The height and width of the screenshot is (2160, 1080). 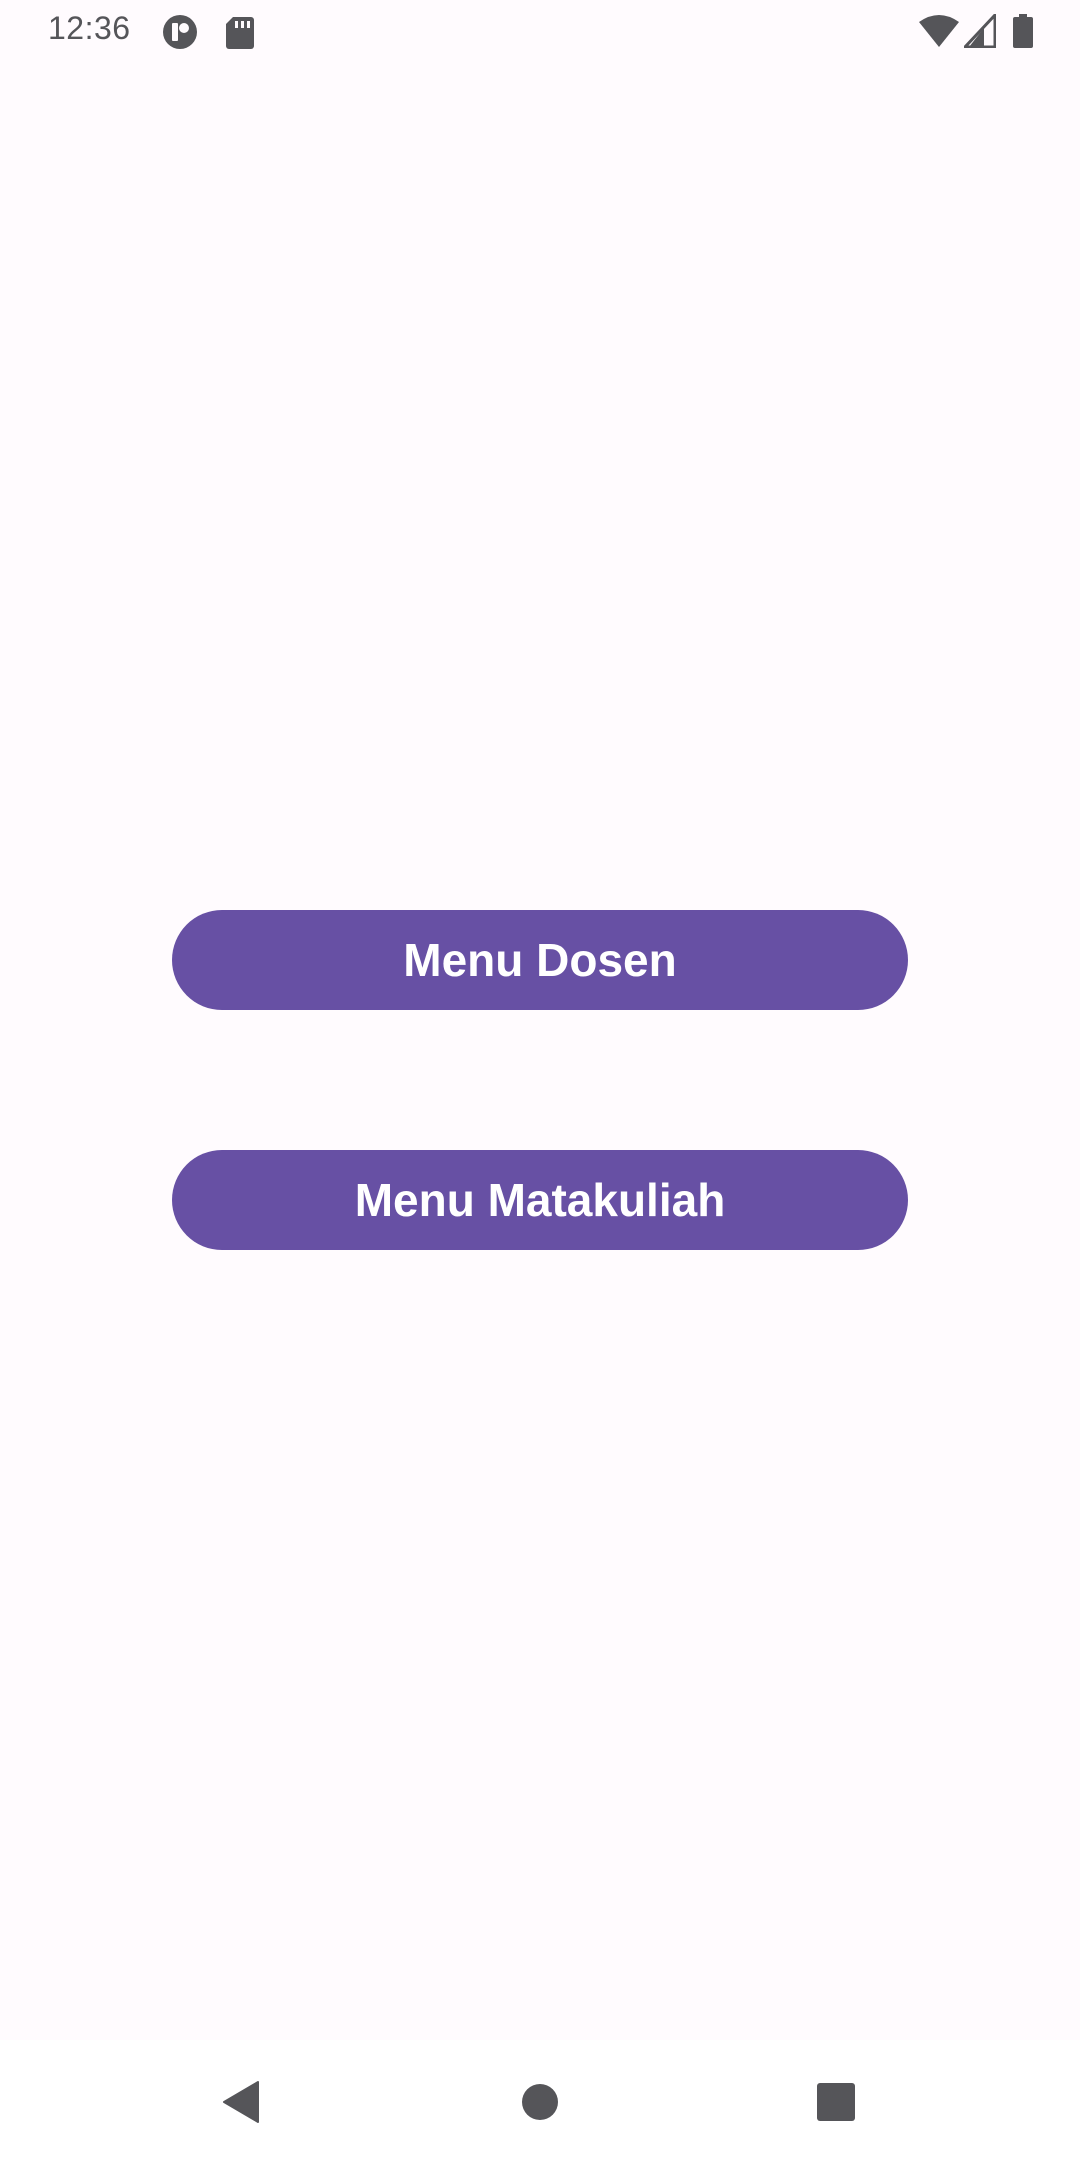 I want to click on cell-signal-icon, so click(x=980, y=31).